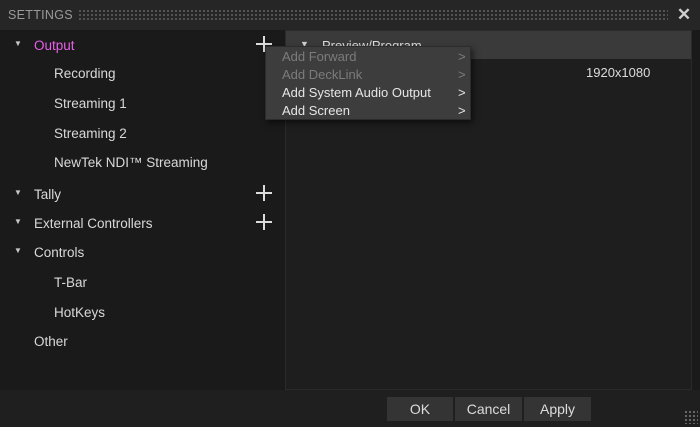 The height and width of the screenshot is (427, 700). I want to click on resize-grip-icon, so click(691, 417).